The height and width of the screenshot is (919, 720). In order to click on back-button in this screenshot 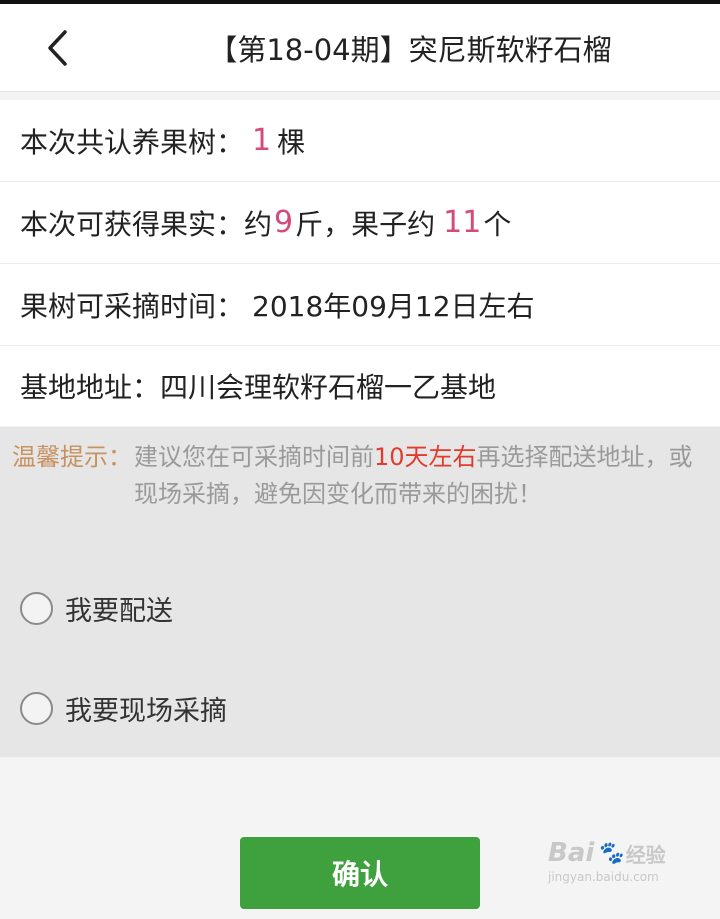, I will do `click(58, 48)`.